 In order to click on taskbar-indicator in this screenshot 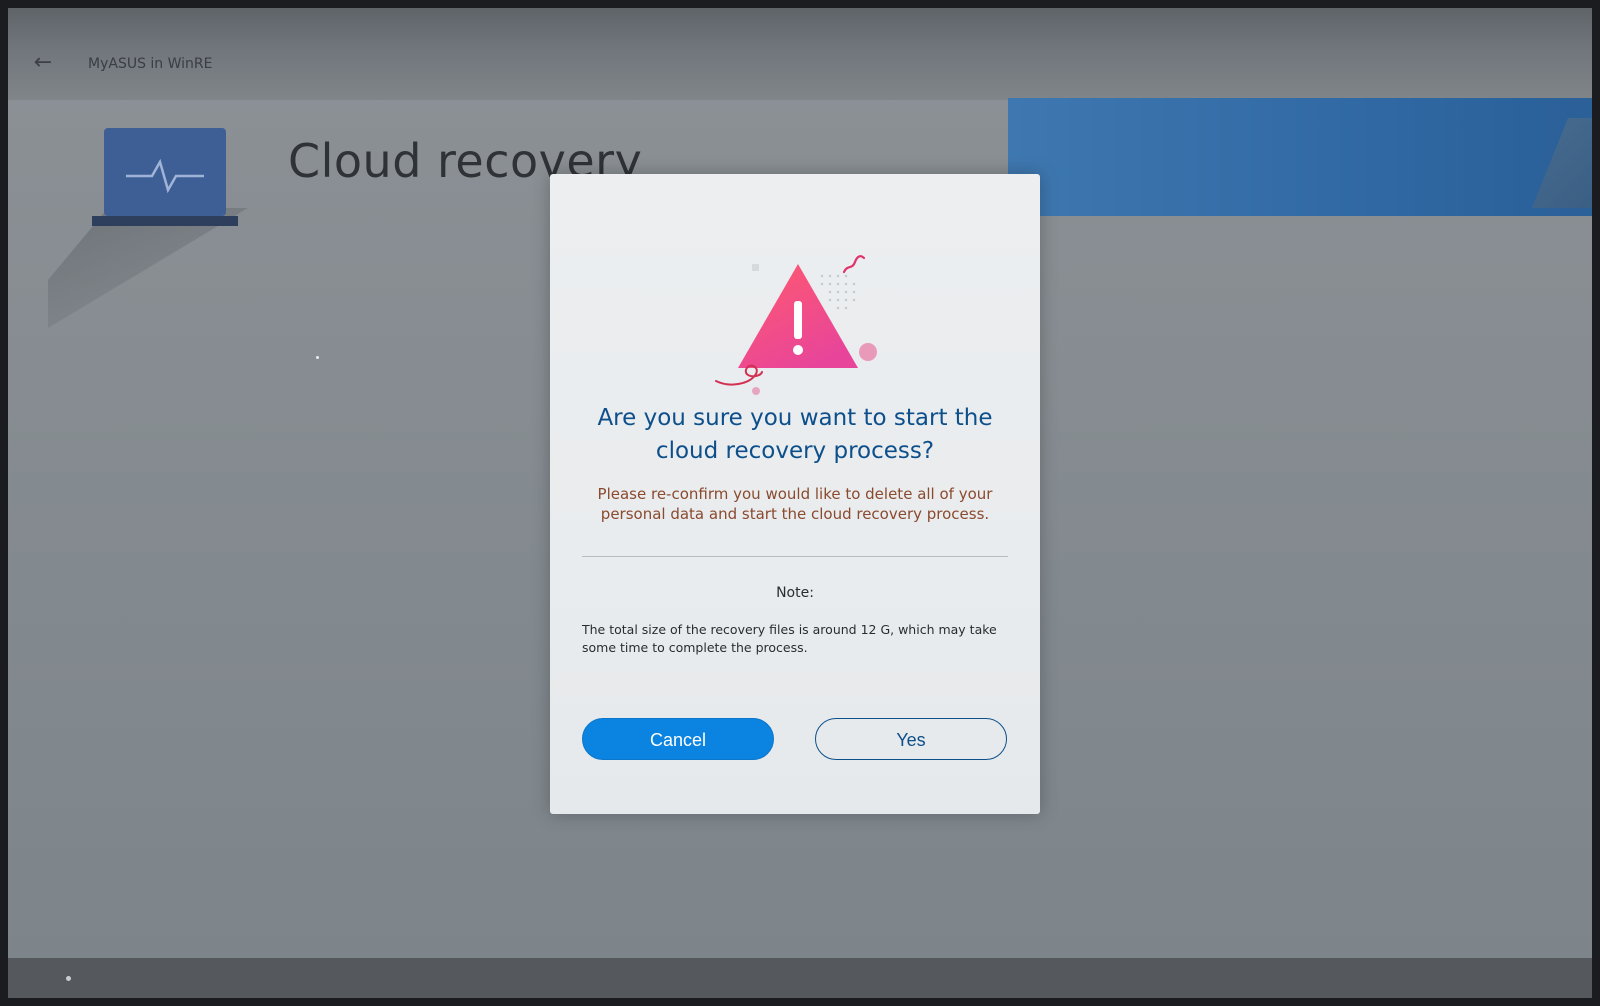, I will do `click(68, 978)`.